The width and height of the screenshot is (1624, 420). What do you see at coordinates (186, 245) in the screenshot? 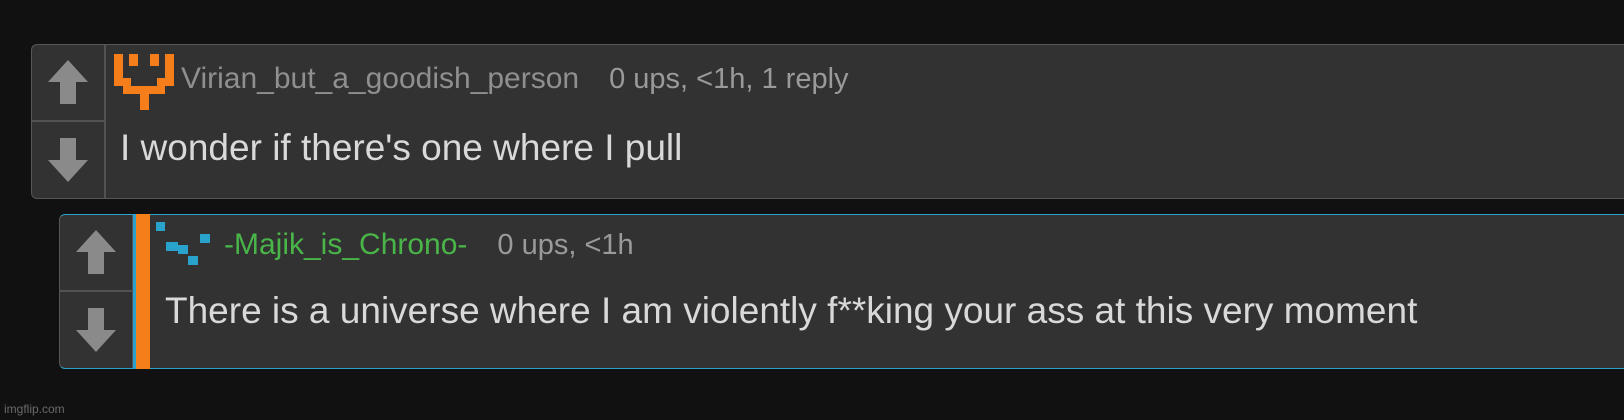
I see `blue-pixel-avatar-icon` at bounding box center [186, 245].